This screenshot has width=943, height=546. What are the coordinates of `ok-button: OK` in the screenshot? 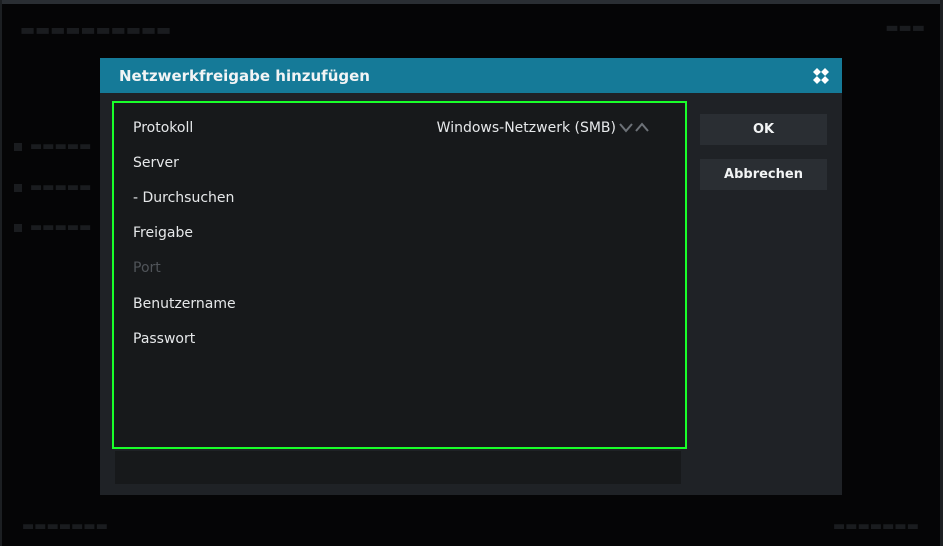 It's located at (763, 129).